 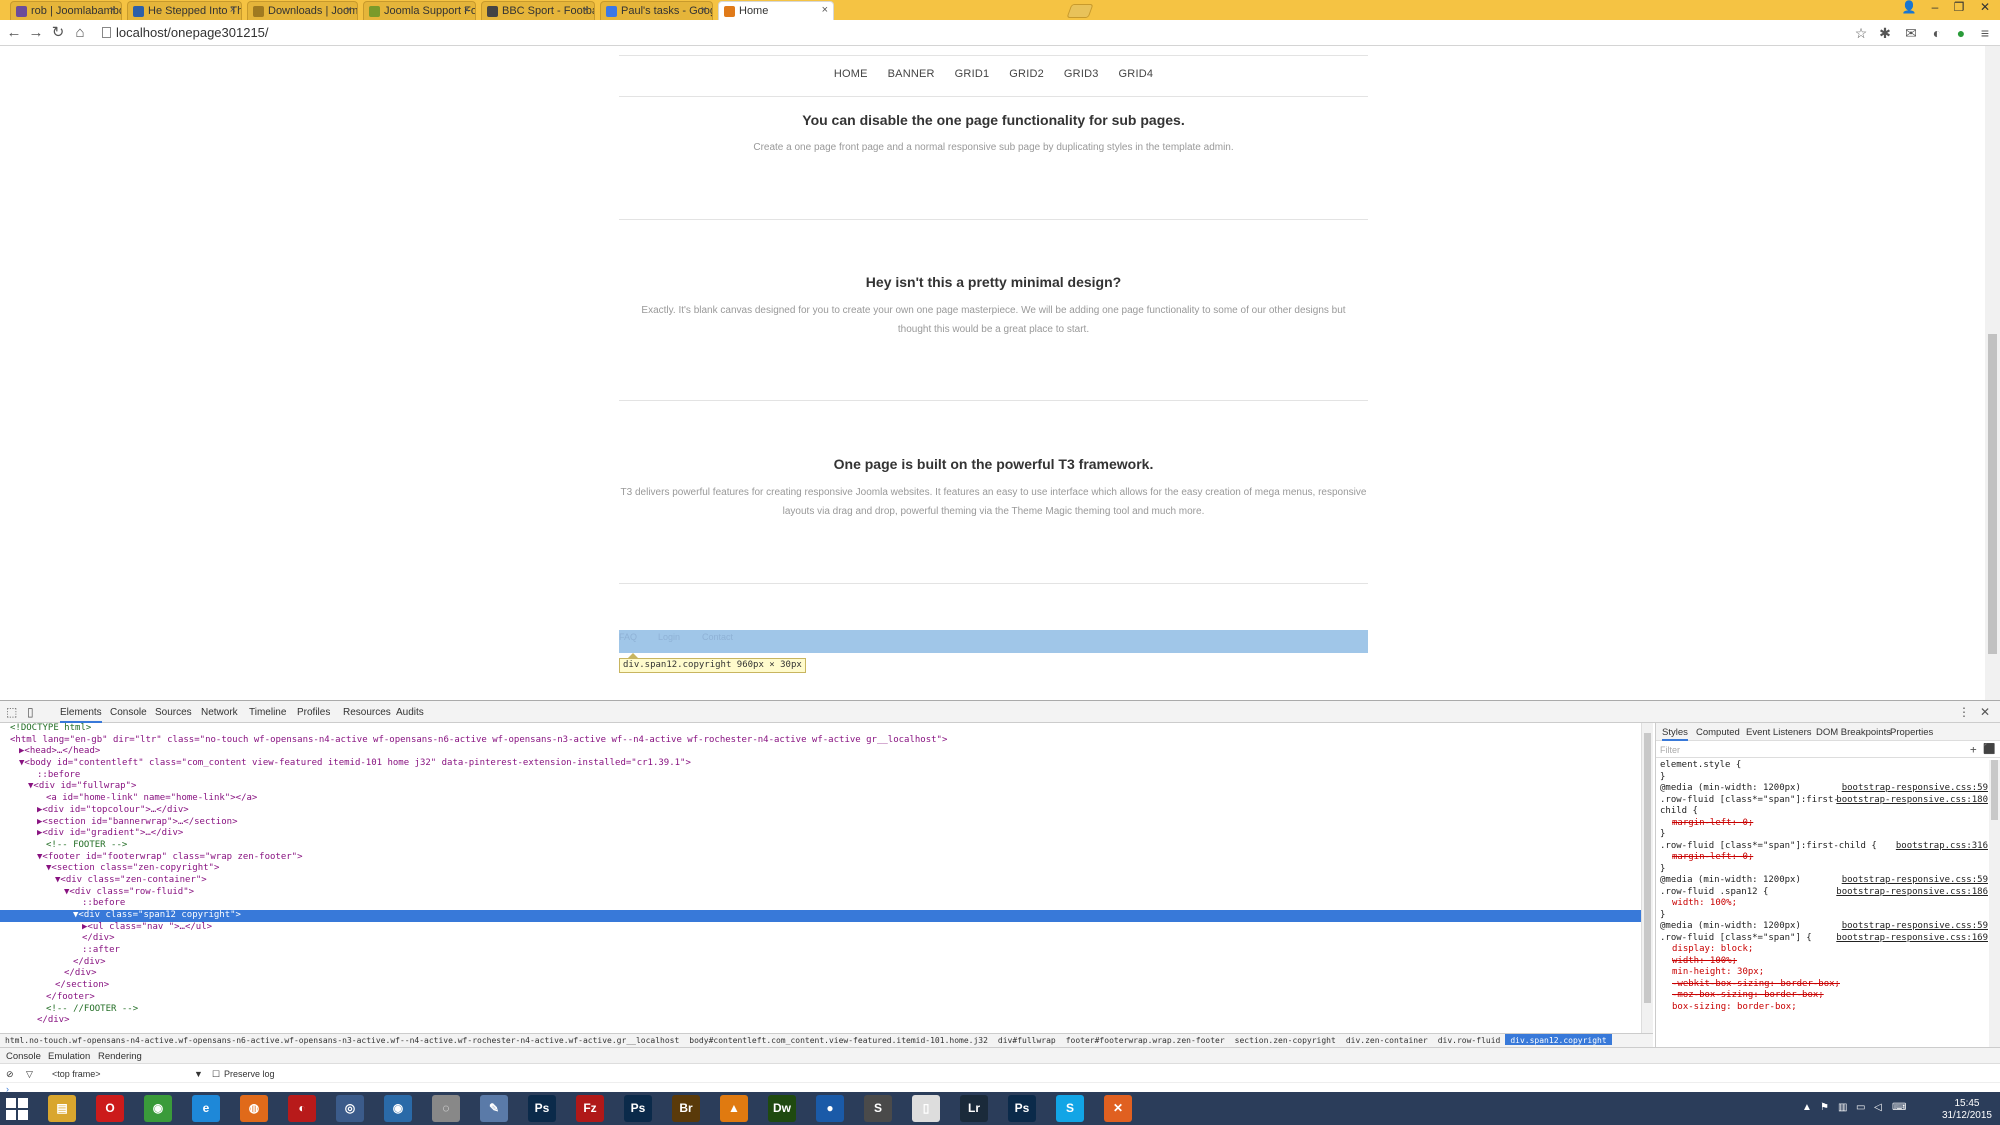 I want to click on devtools-tab-profiles: Profiles, so click(x=313, y=712).